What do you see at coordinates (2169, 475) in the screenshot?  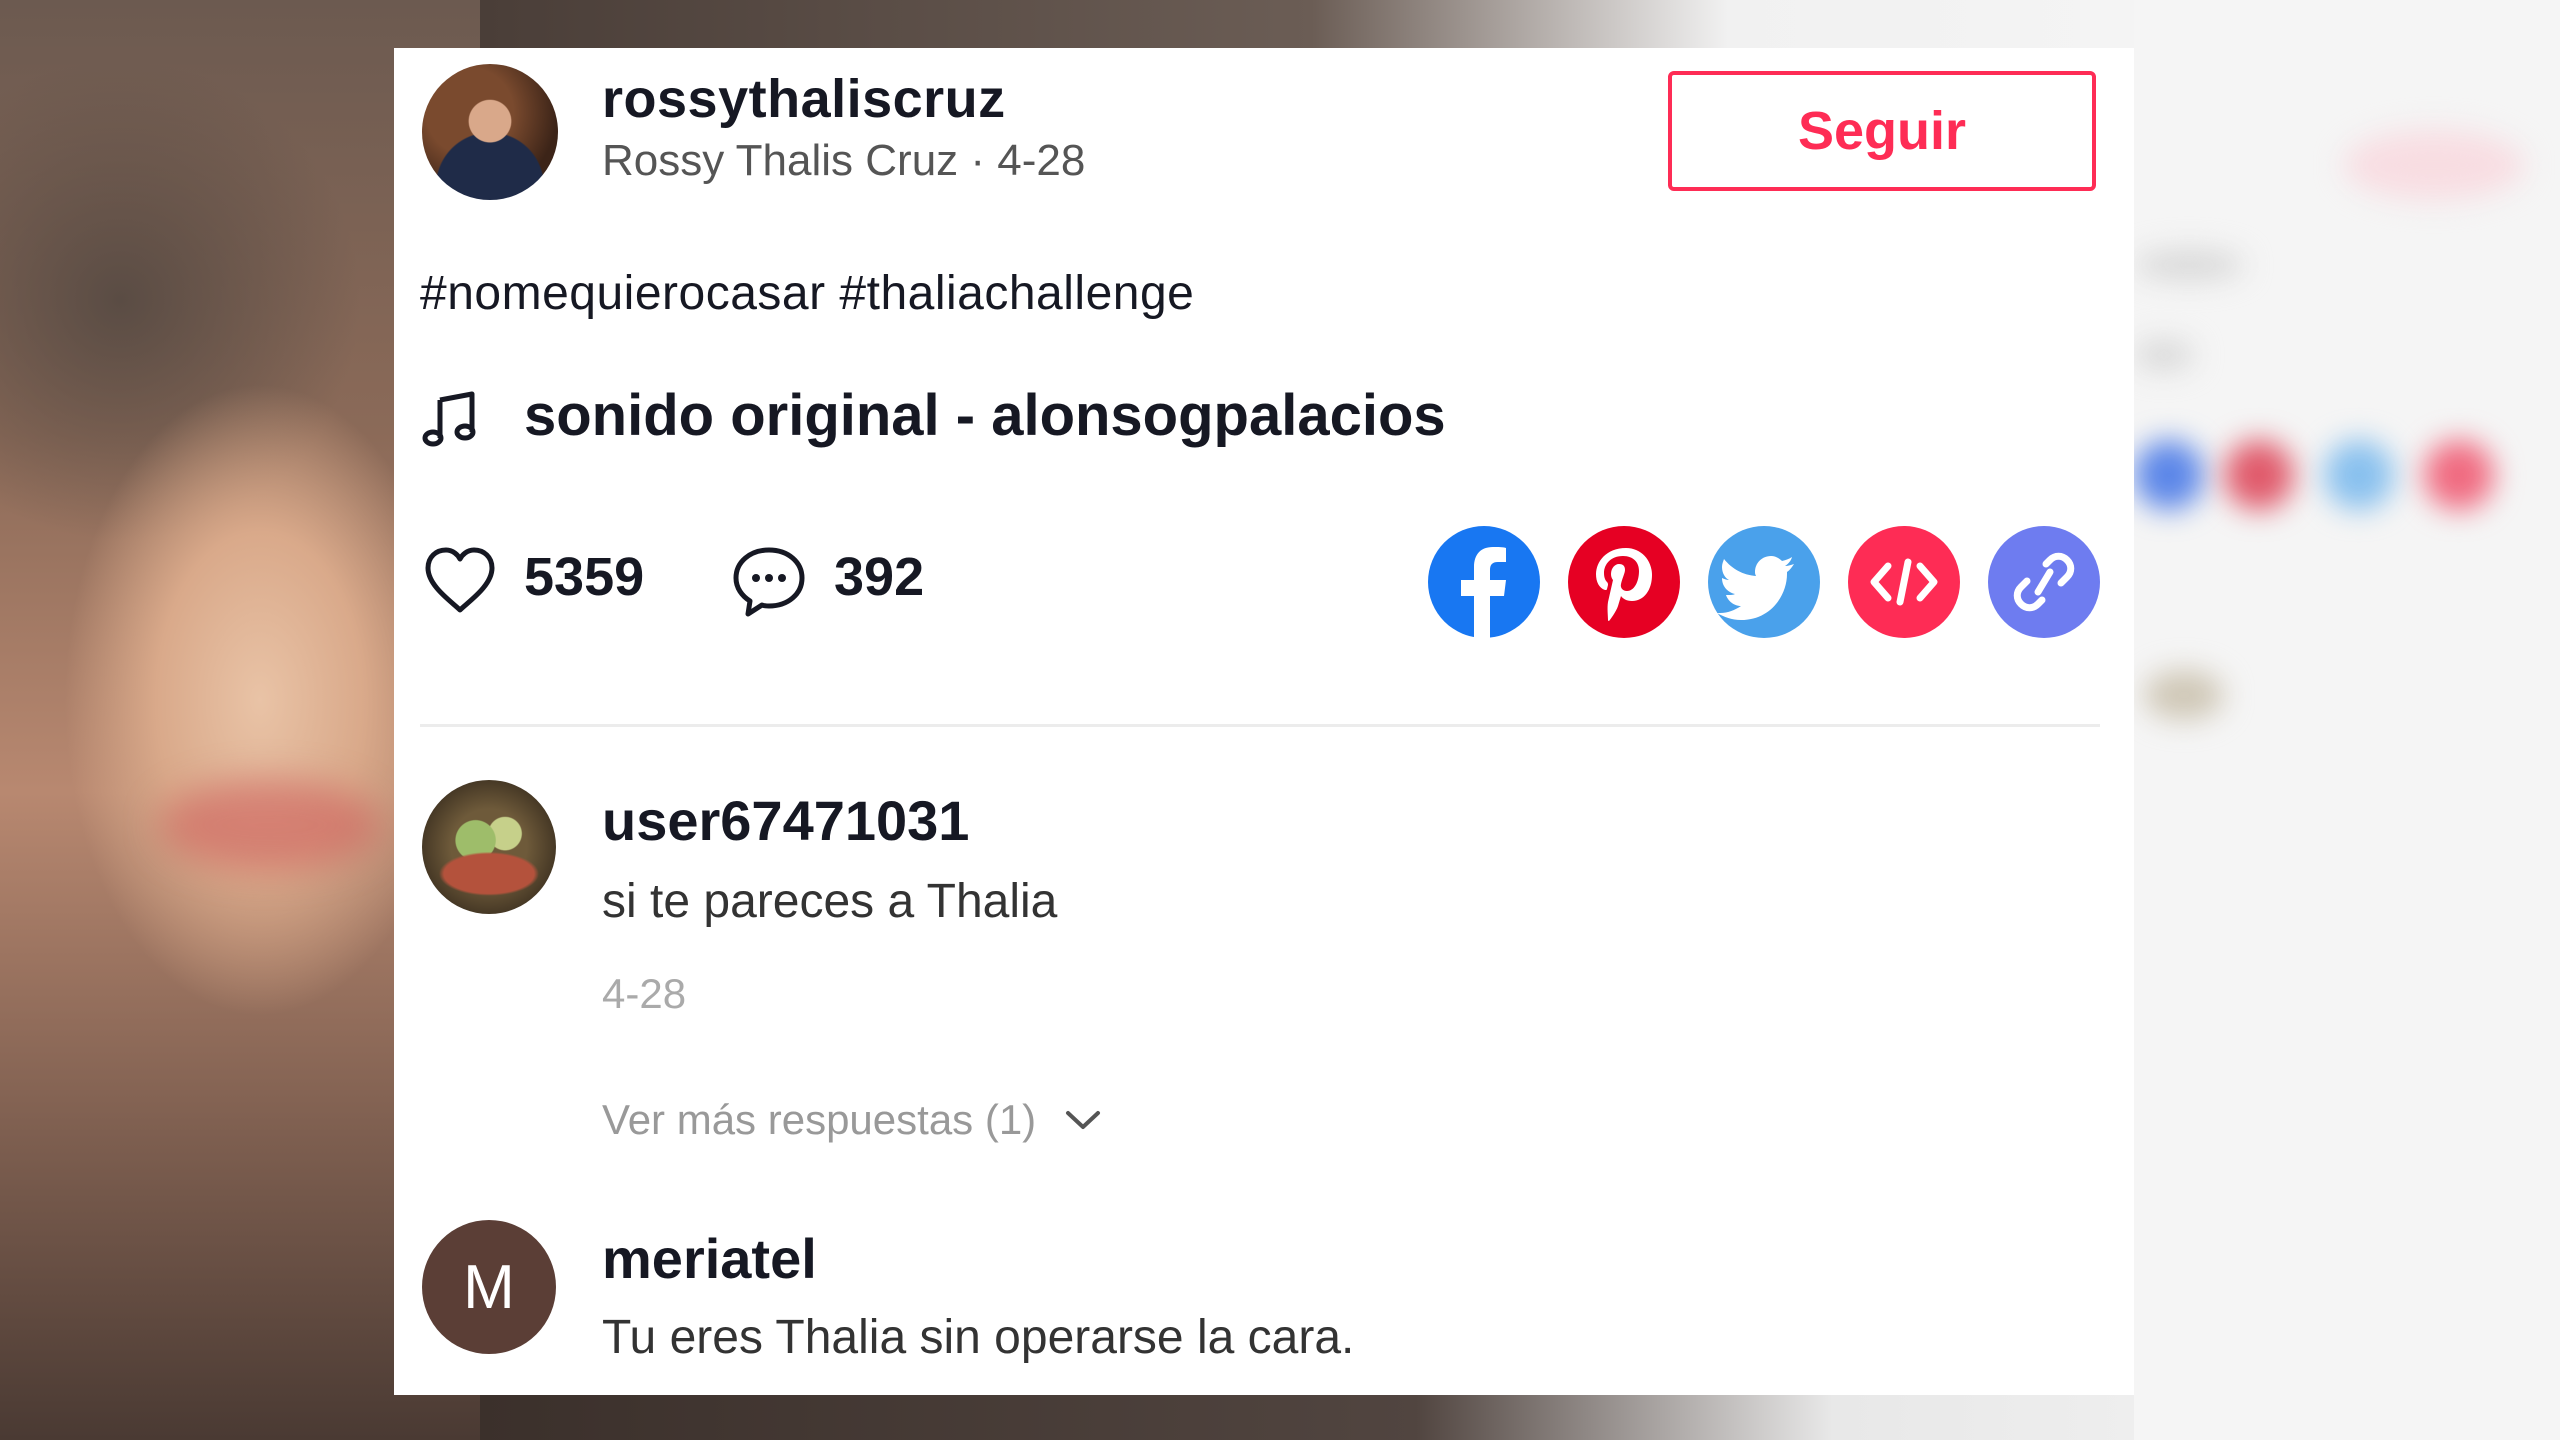 I see `blur-share-facebook` at bounding box center [2169, 475].